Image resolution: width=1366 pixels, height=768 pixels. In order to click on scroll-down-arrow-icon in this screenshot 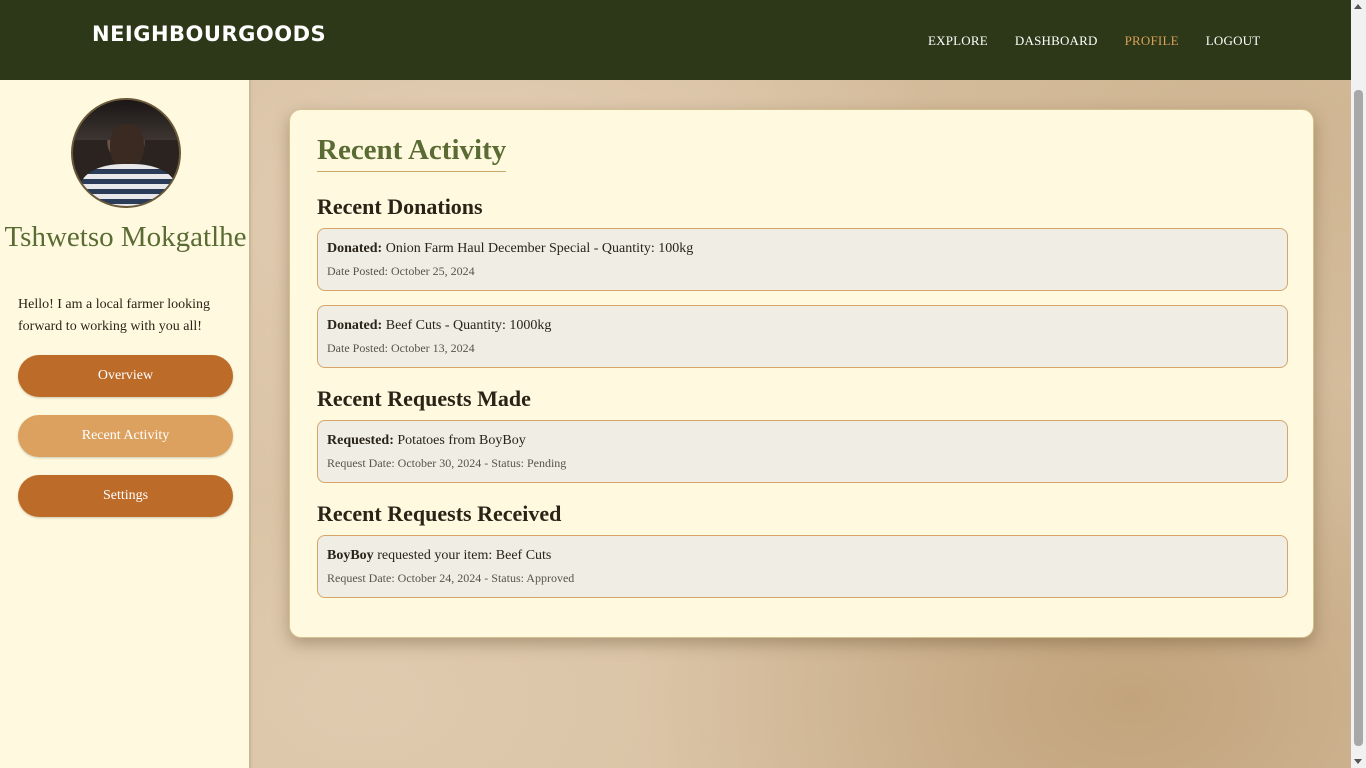, I will do `click(1358, 761)`.